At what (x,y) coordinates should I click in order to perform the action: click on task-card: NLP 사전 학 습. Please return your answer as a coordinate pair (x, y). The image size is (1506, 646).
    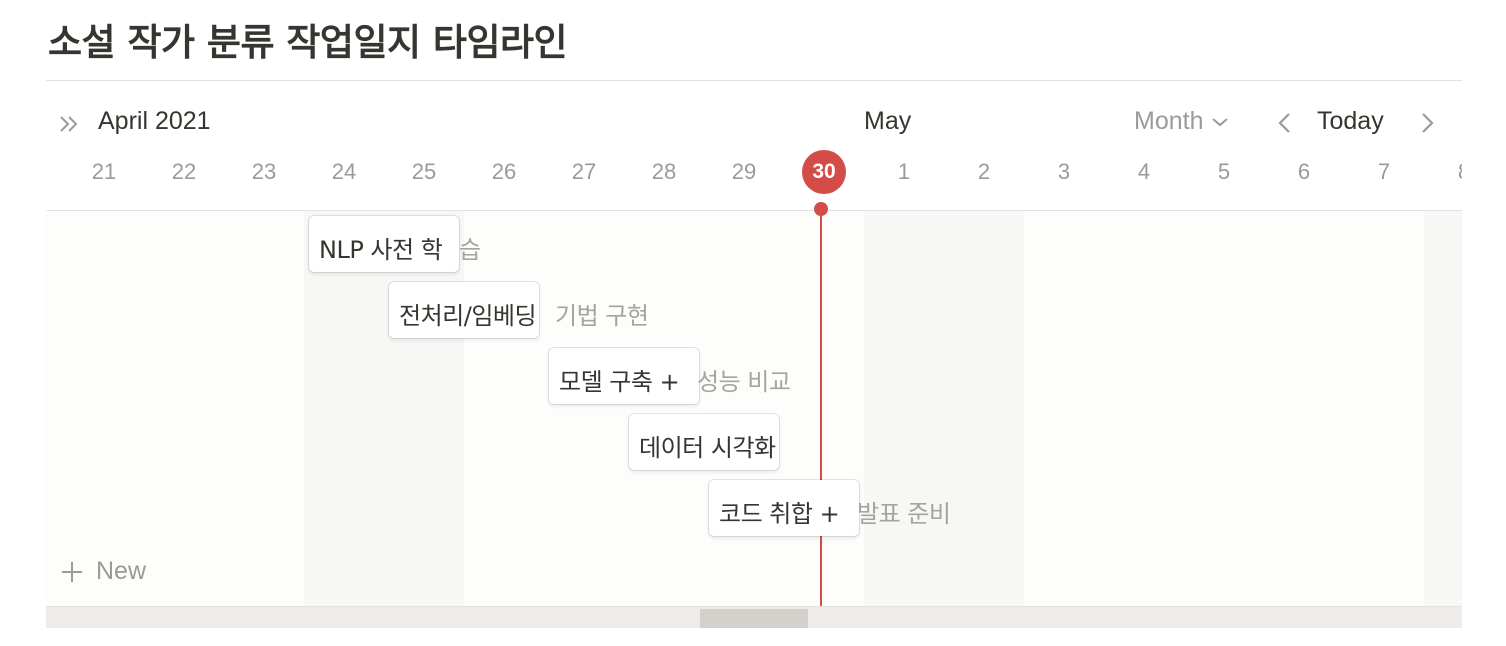
    Looking at the image, I should click on (395, 244).